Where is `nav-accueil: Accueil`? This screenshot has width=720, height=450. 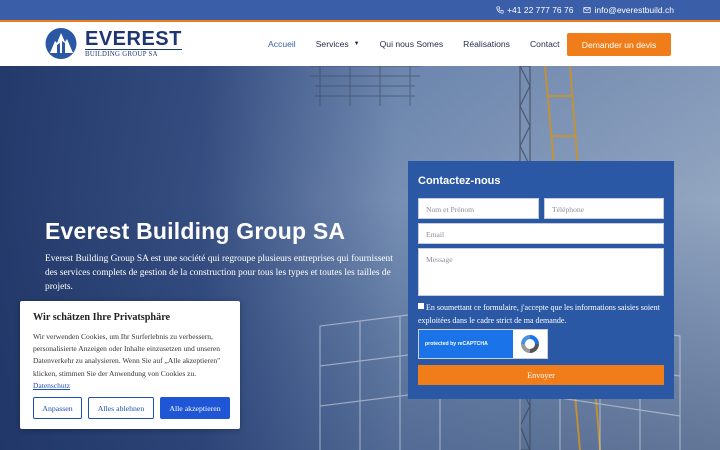
nav-accueil: Accueil is located at coordinates (282, 44).